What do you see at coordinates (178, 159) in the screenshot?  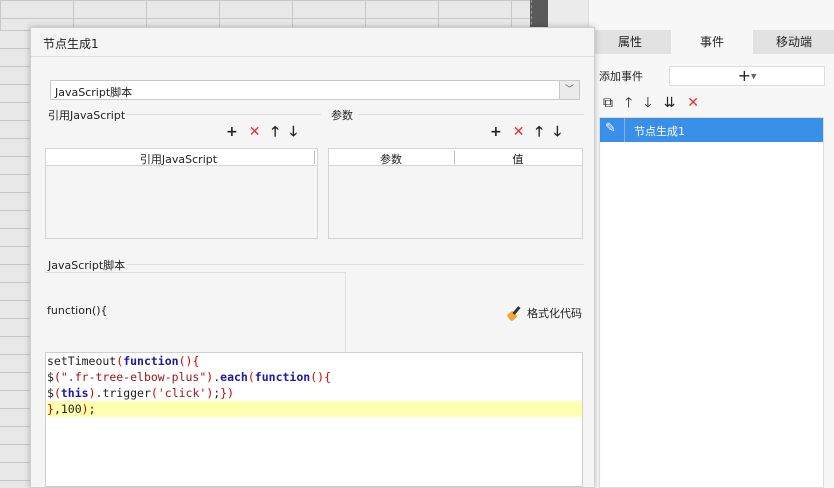 I see `column-header-ref-js: 引用JavaScript` at bounding box center [178, 159].